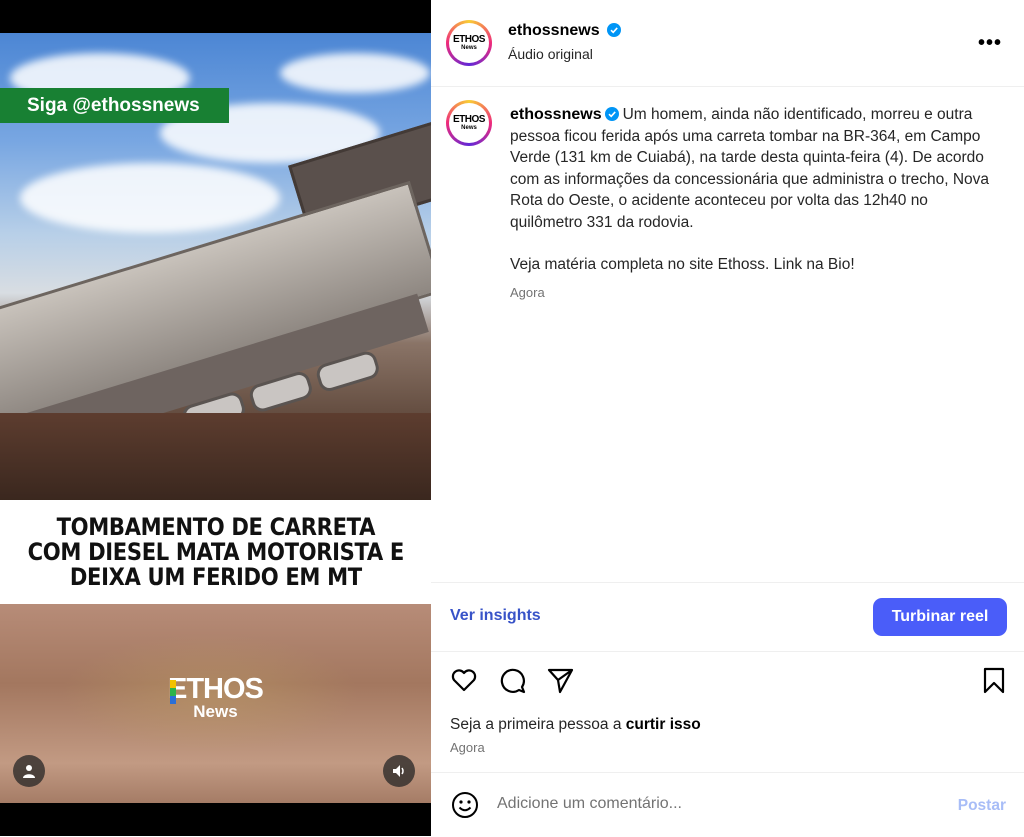  I want to click on verified-badge-icon, so click(614, 30).